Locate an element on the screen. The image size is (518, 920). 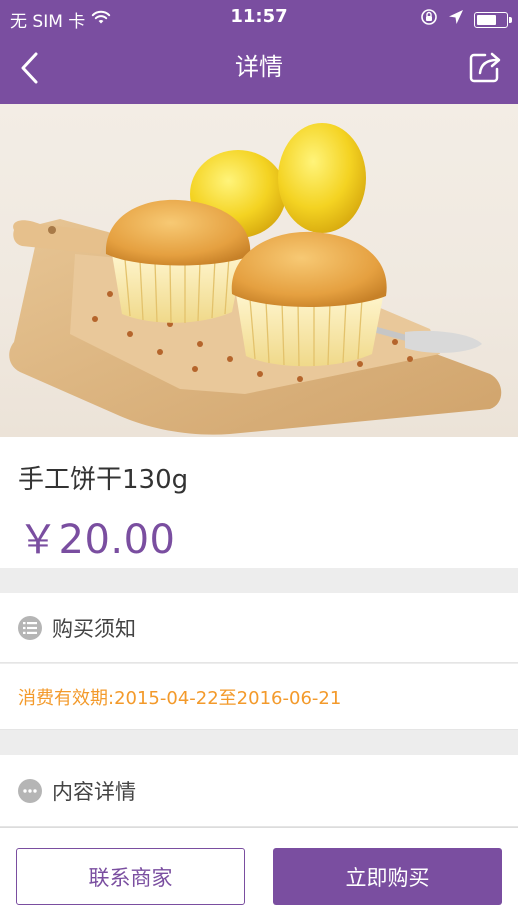
header: 无 SIM 卡 11:57 详情 is located at coordinates (259, 52).